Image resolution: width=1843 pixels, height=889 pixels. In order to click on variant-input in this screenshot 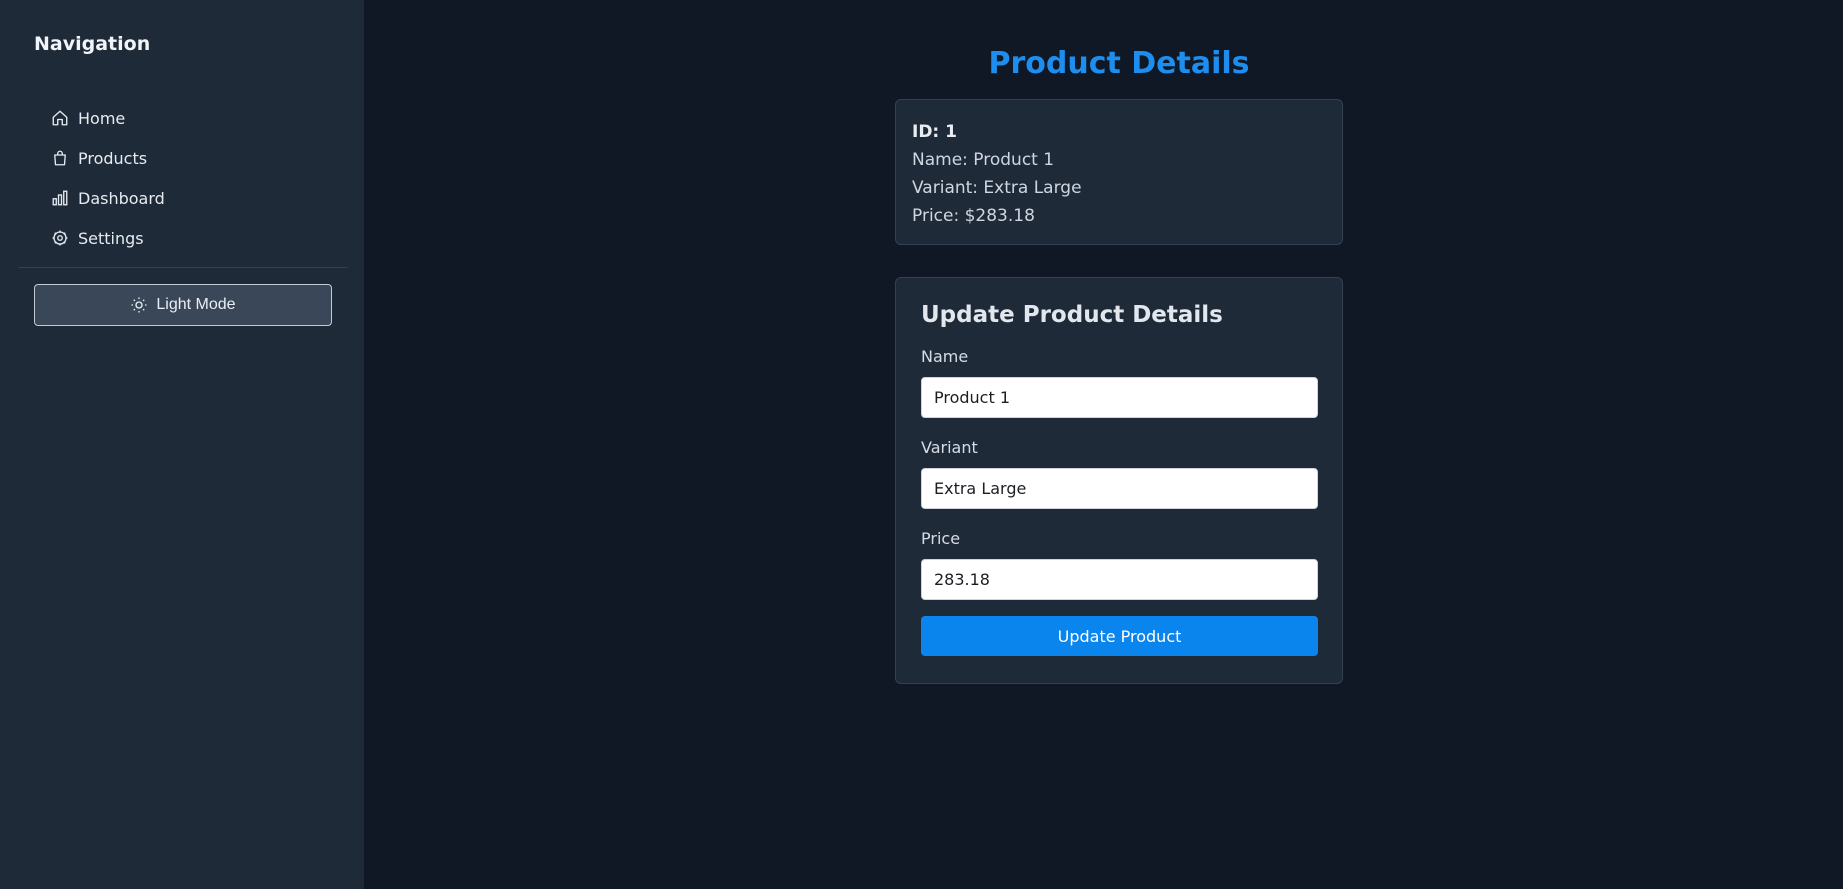, I will do `click(1119, 488)`.